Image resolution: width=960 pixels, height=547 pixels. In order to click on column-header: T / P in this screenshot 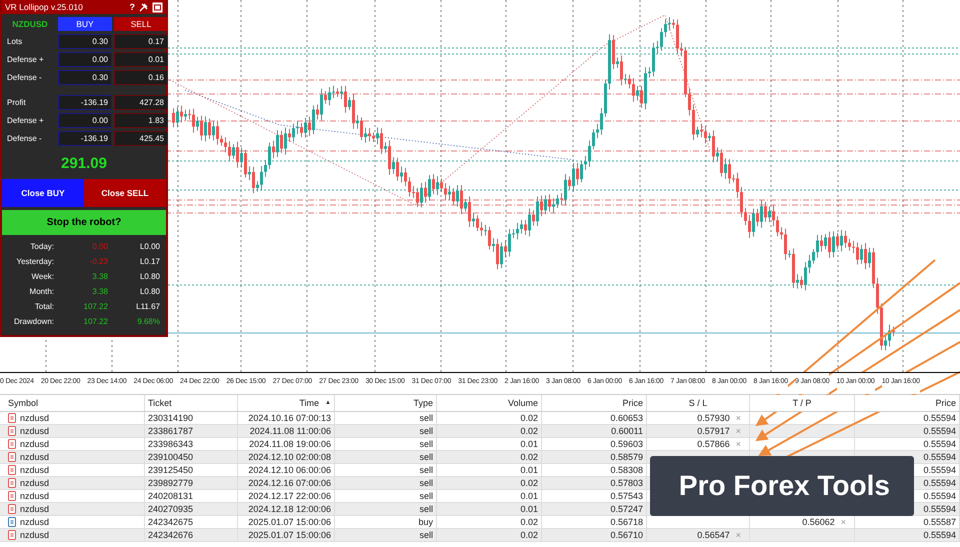, I will do `click(802, 403)`.